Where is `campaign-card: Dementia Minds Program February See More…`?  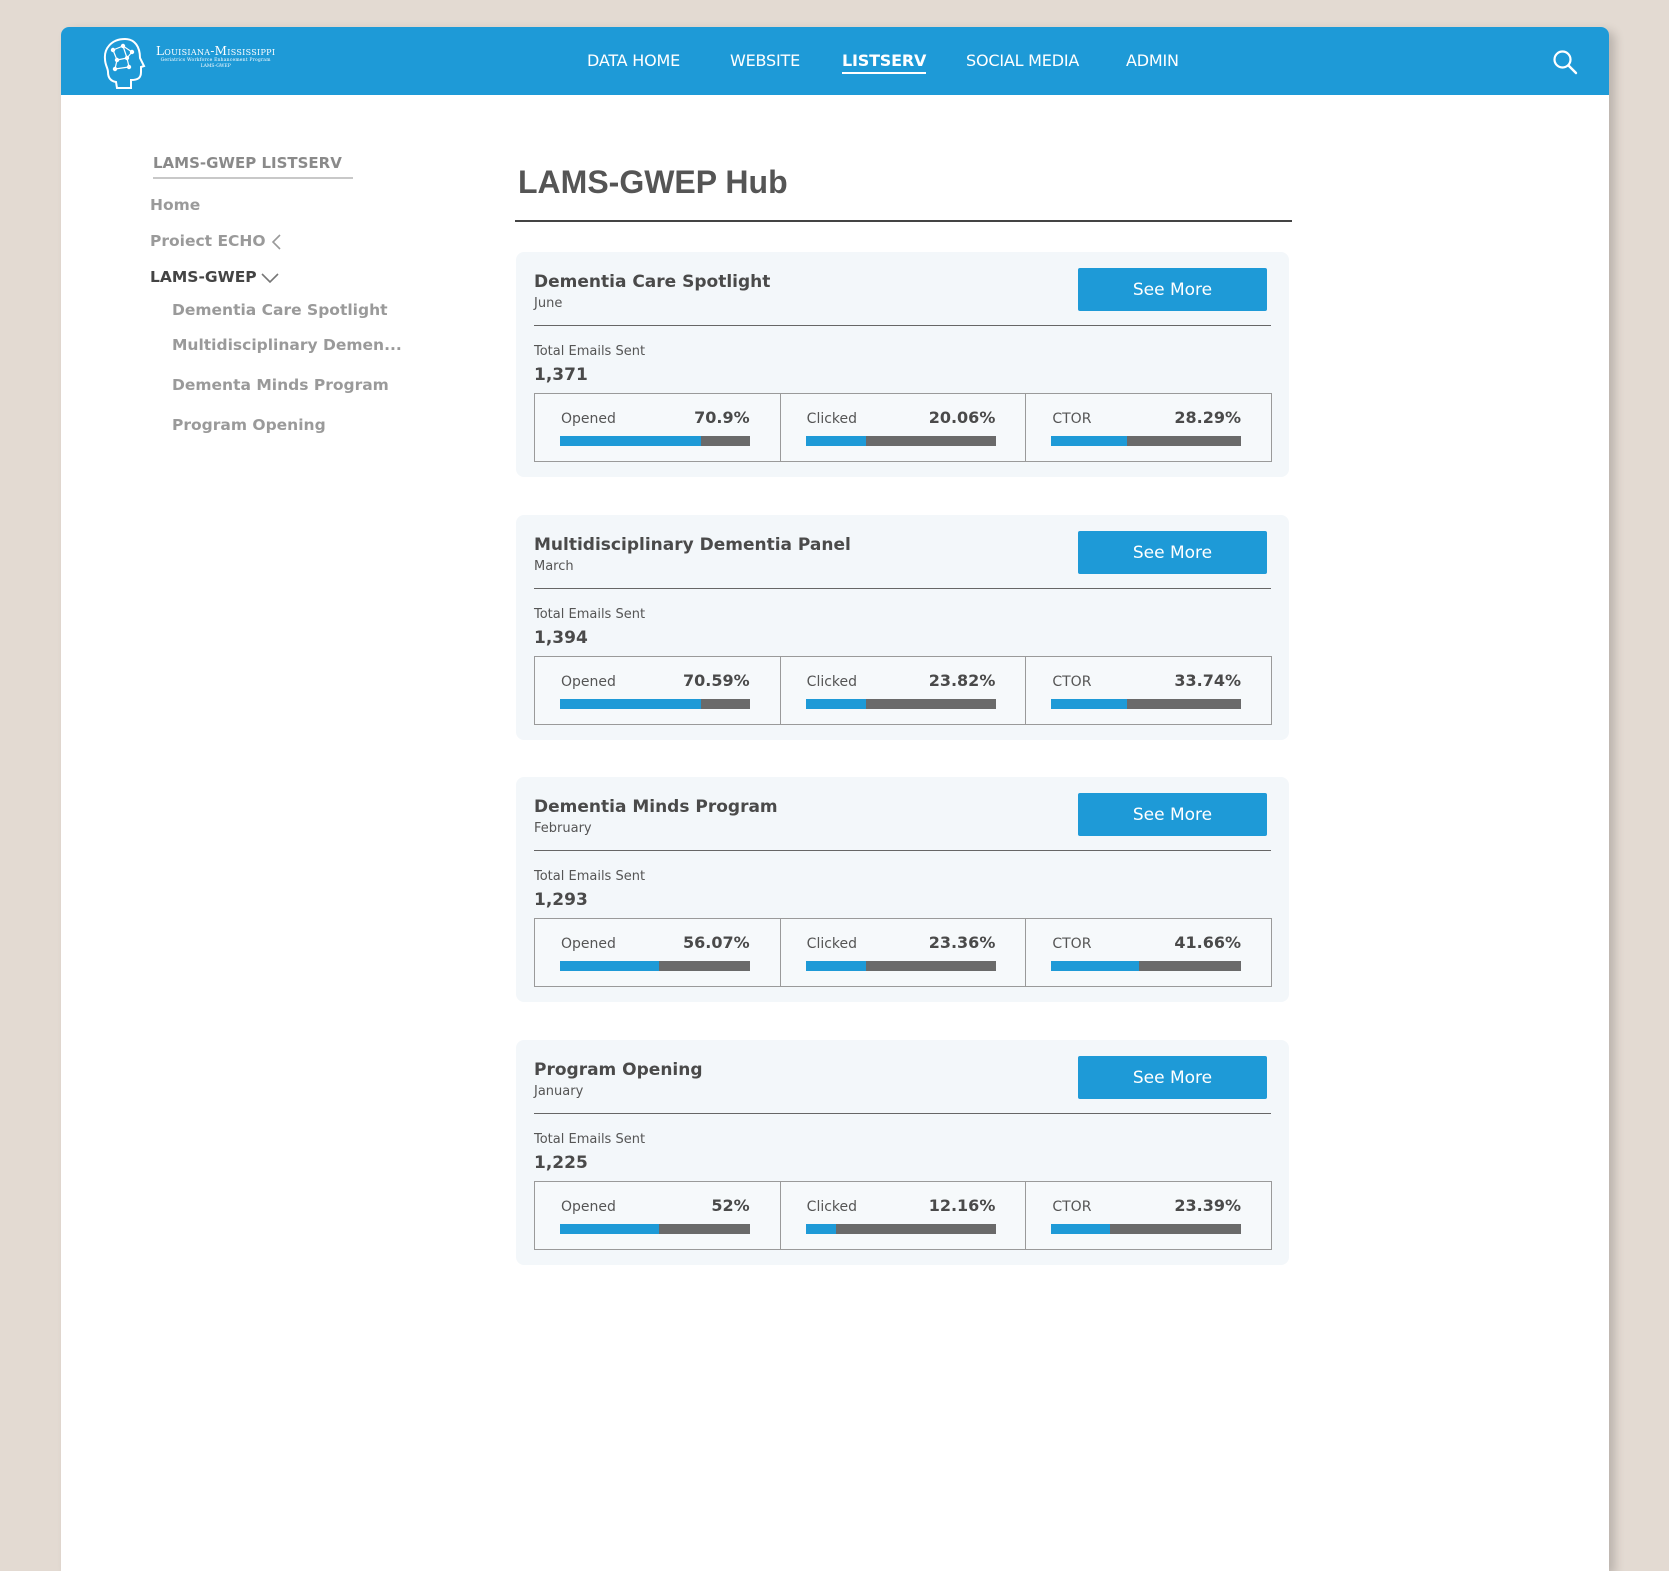 campaign-card: Dementia Minds Program February See More… is located at coordinates (902, 889).